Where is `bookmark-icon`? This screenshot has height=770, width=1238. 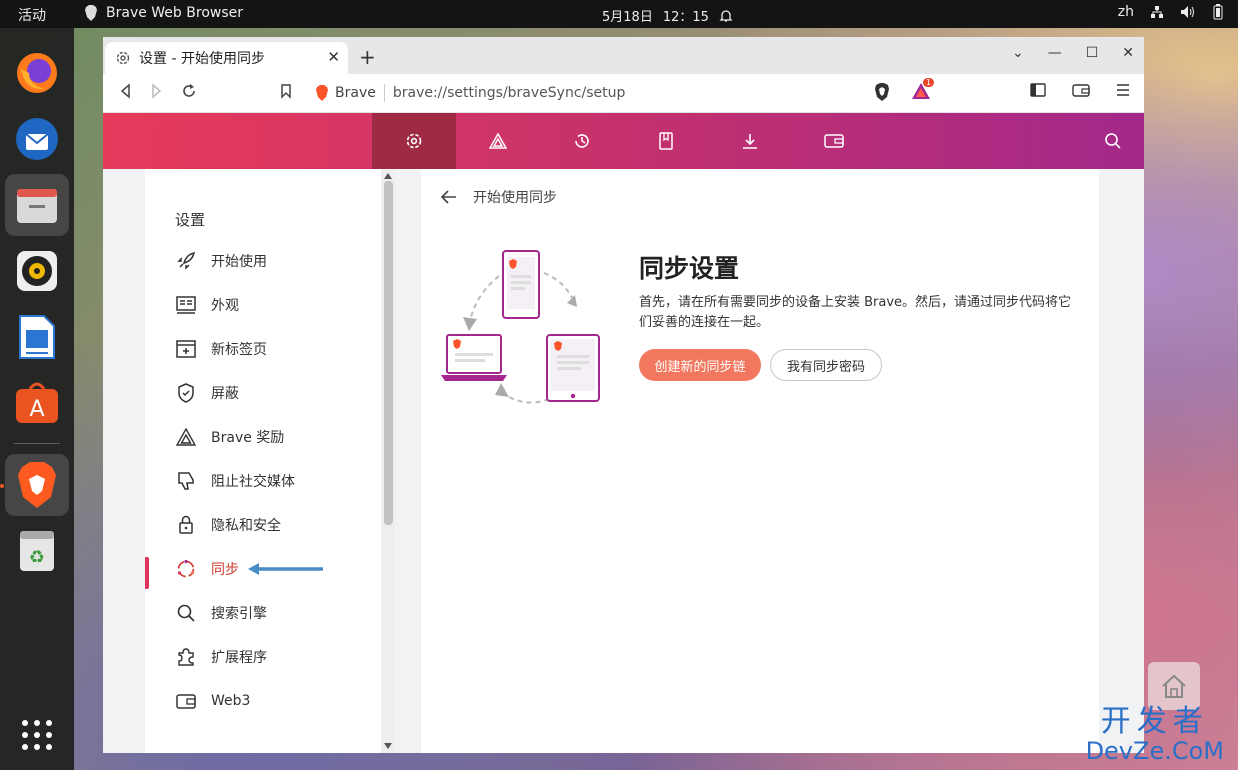
bookmark-icon is located at coordinates (286, 91).